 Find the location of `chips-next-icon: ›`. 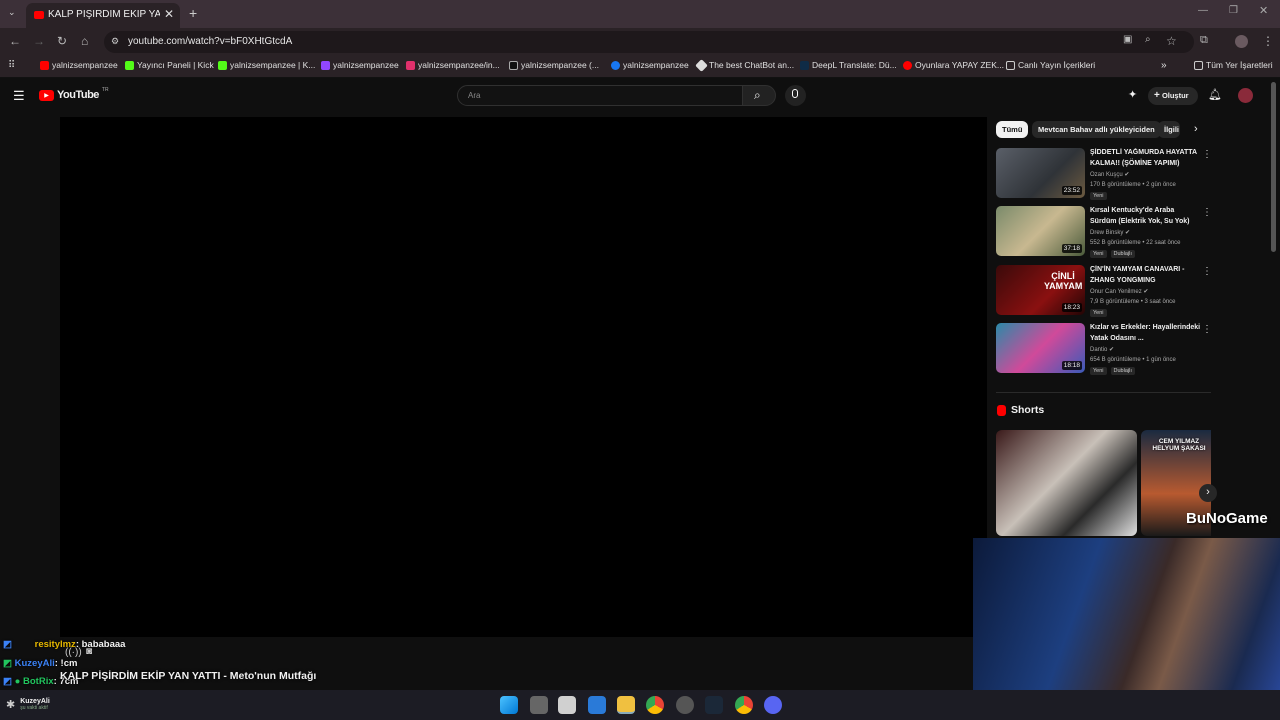

chips-next-icon: › is located at coordinates (1196, 129).